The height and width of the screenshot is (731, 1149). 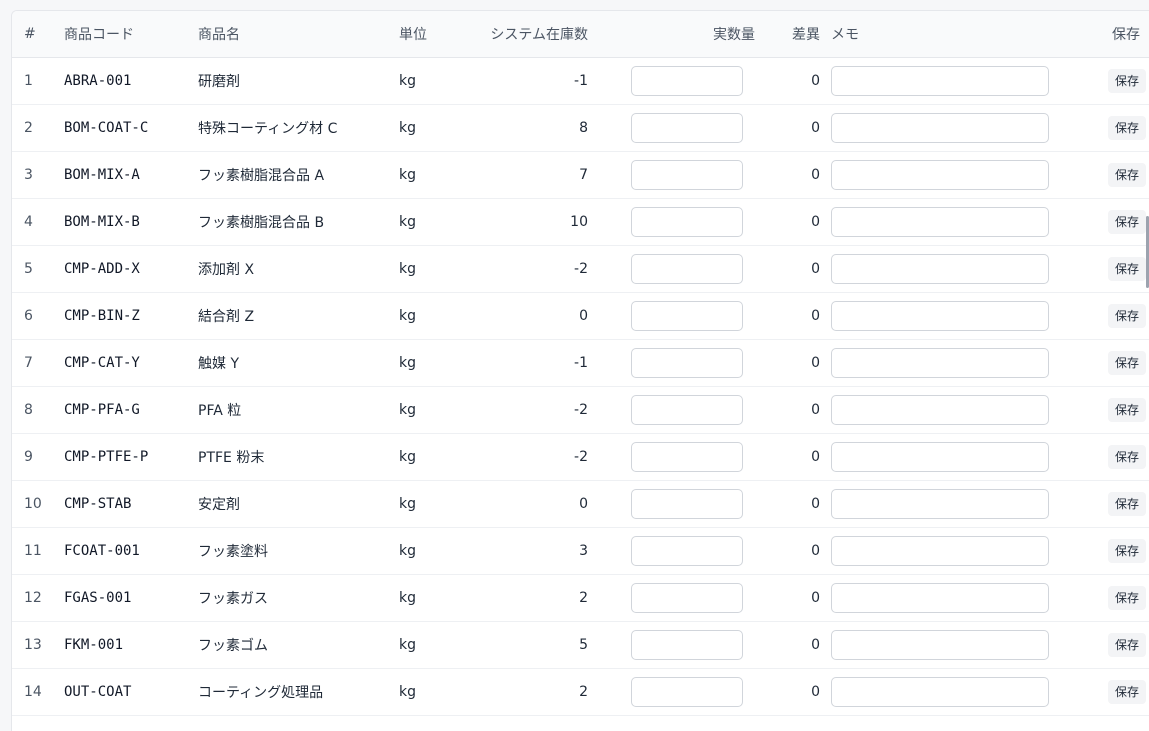 I want to click on product-name: コーティング処理品, so click(x=261, y=692).